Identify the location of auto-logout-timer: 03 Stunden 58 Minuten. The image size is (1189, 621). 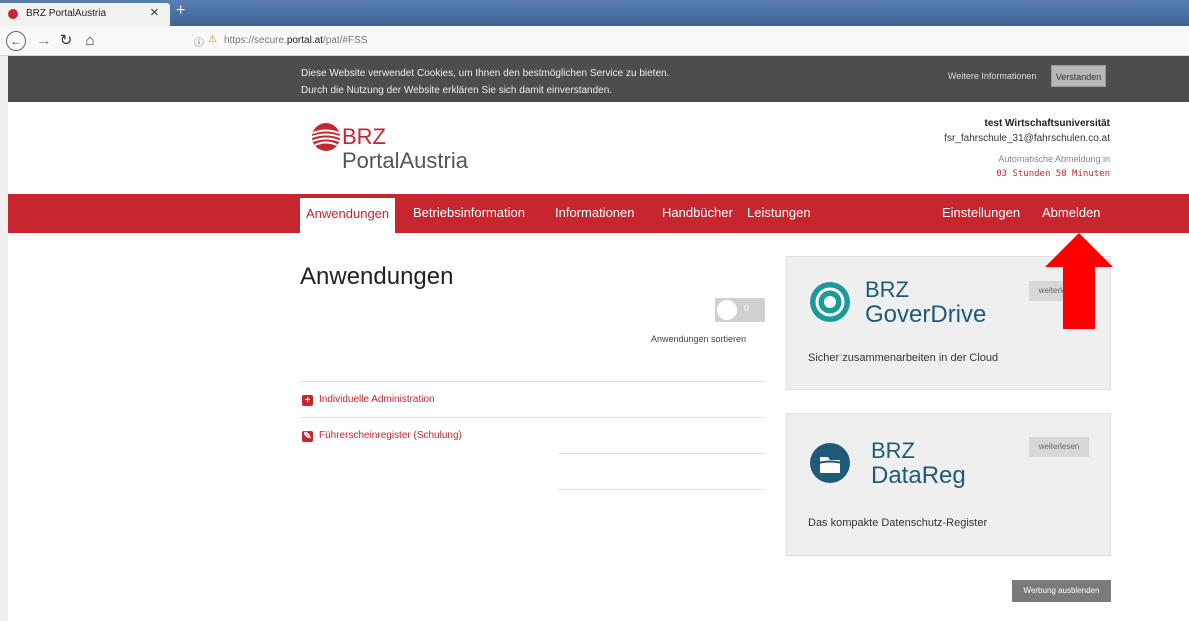
(1053, 174).